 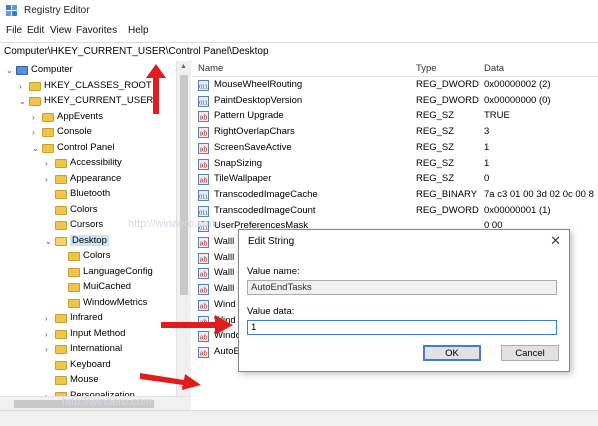 What do you see at coordinates (395, 164) in the screenshot?
I see `value-row: ab SnapSizing REG_SZ 1` at bounding box center [395, 164].